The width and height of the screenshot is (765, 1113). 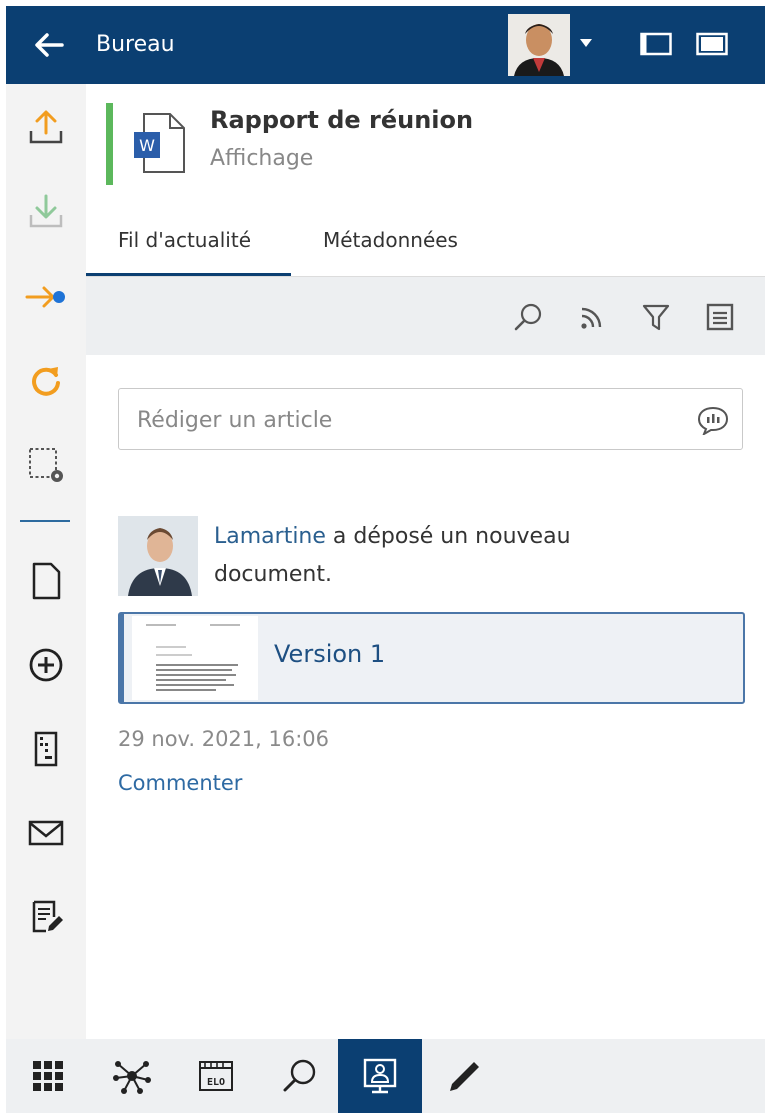 What do you see at coordinates (431, 658) in the screenshot?
I see `version-card: Version 1` at bounding box center [431, 658].